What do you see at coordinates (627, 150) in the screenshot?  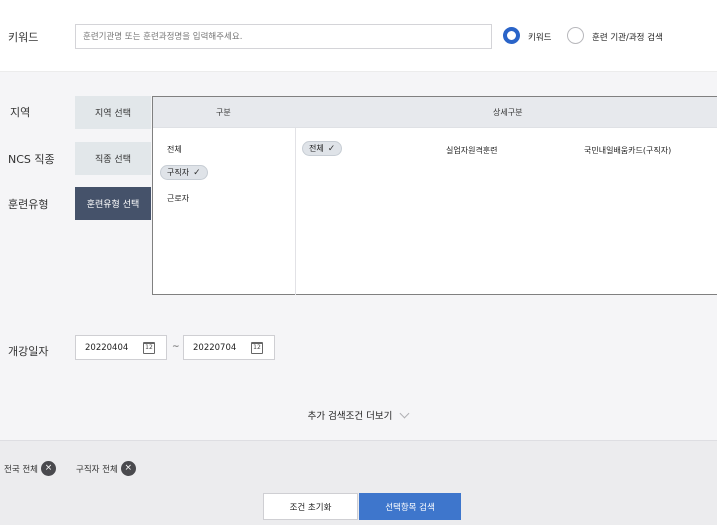 I see `detail-item-national-card: 국민내일배움카드(구직자)` at bounding box center [627, 150].